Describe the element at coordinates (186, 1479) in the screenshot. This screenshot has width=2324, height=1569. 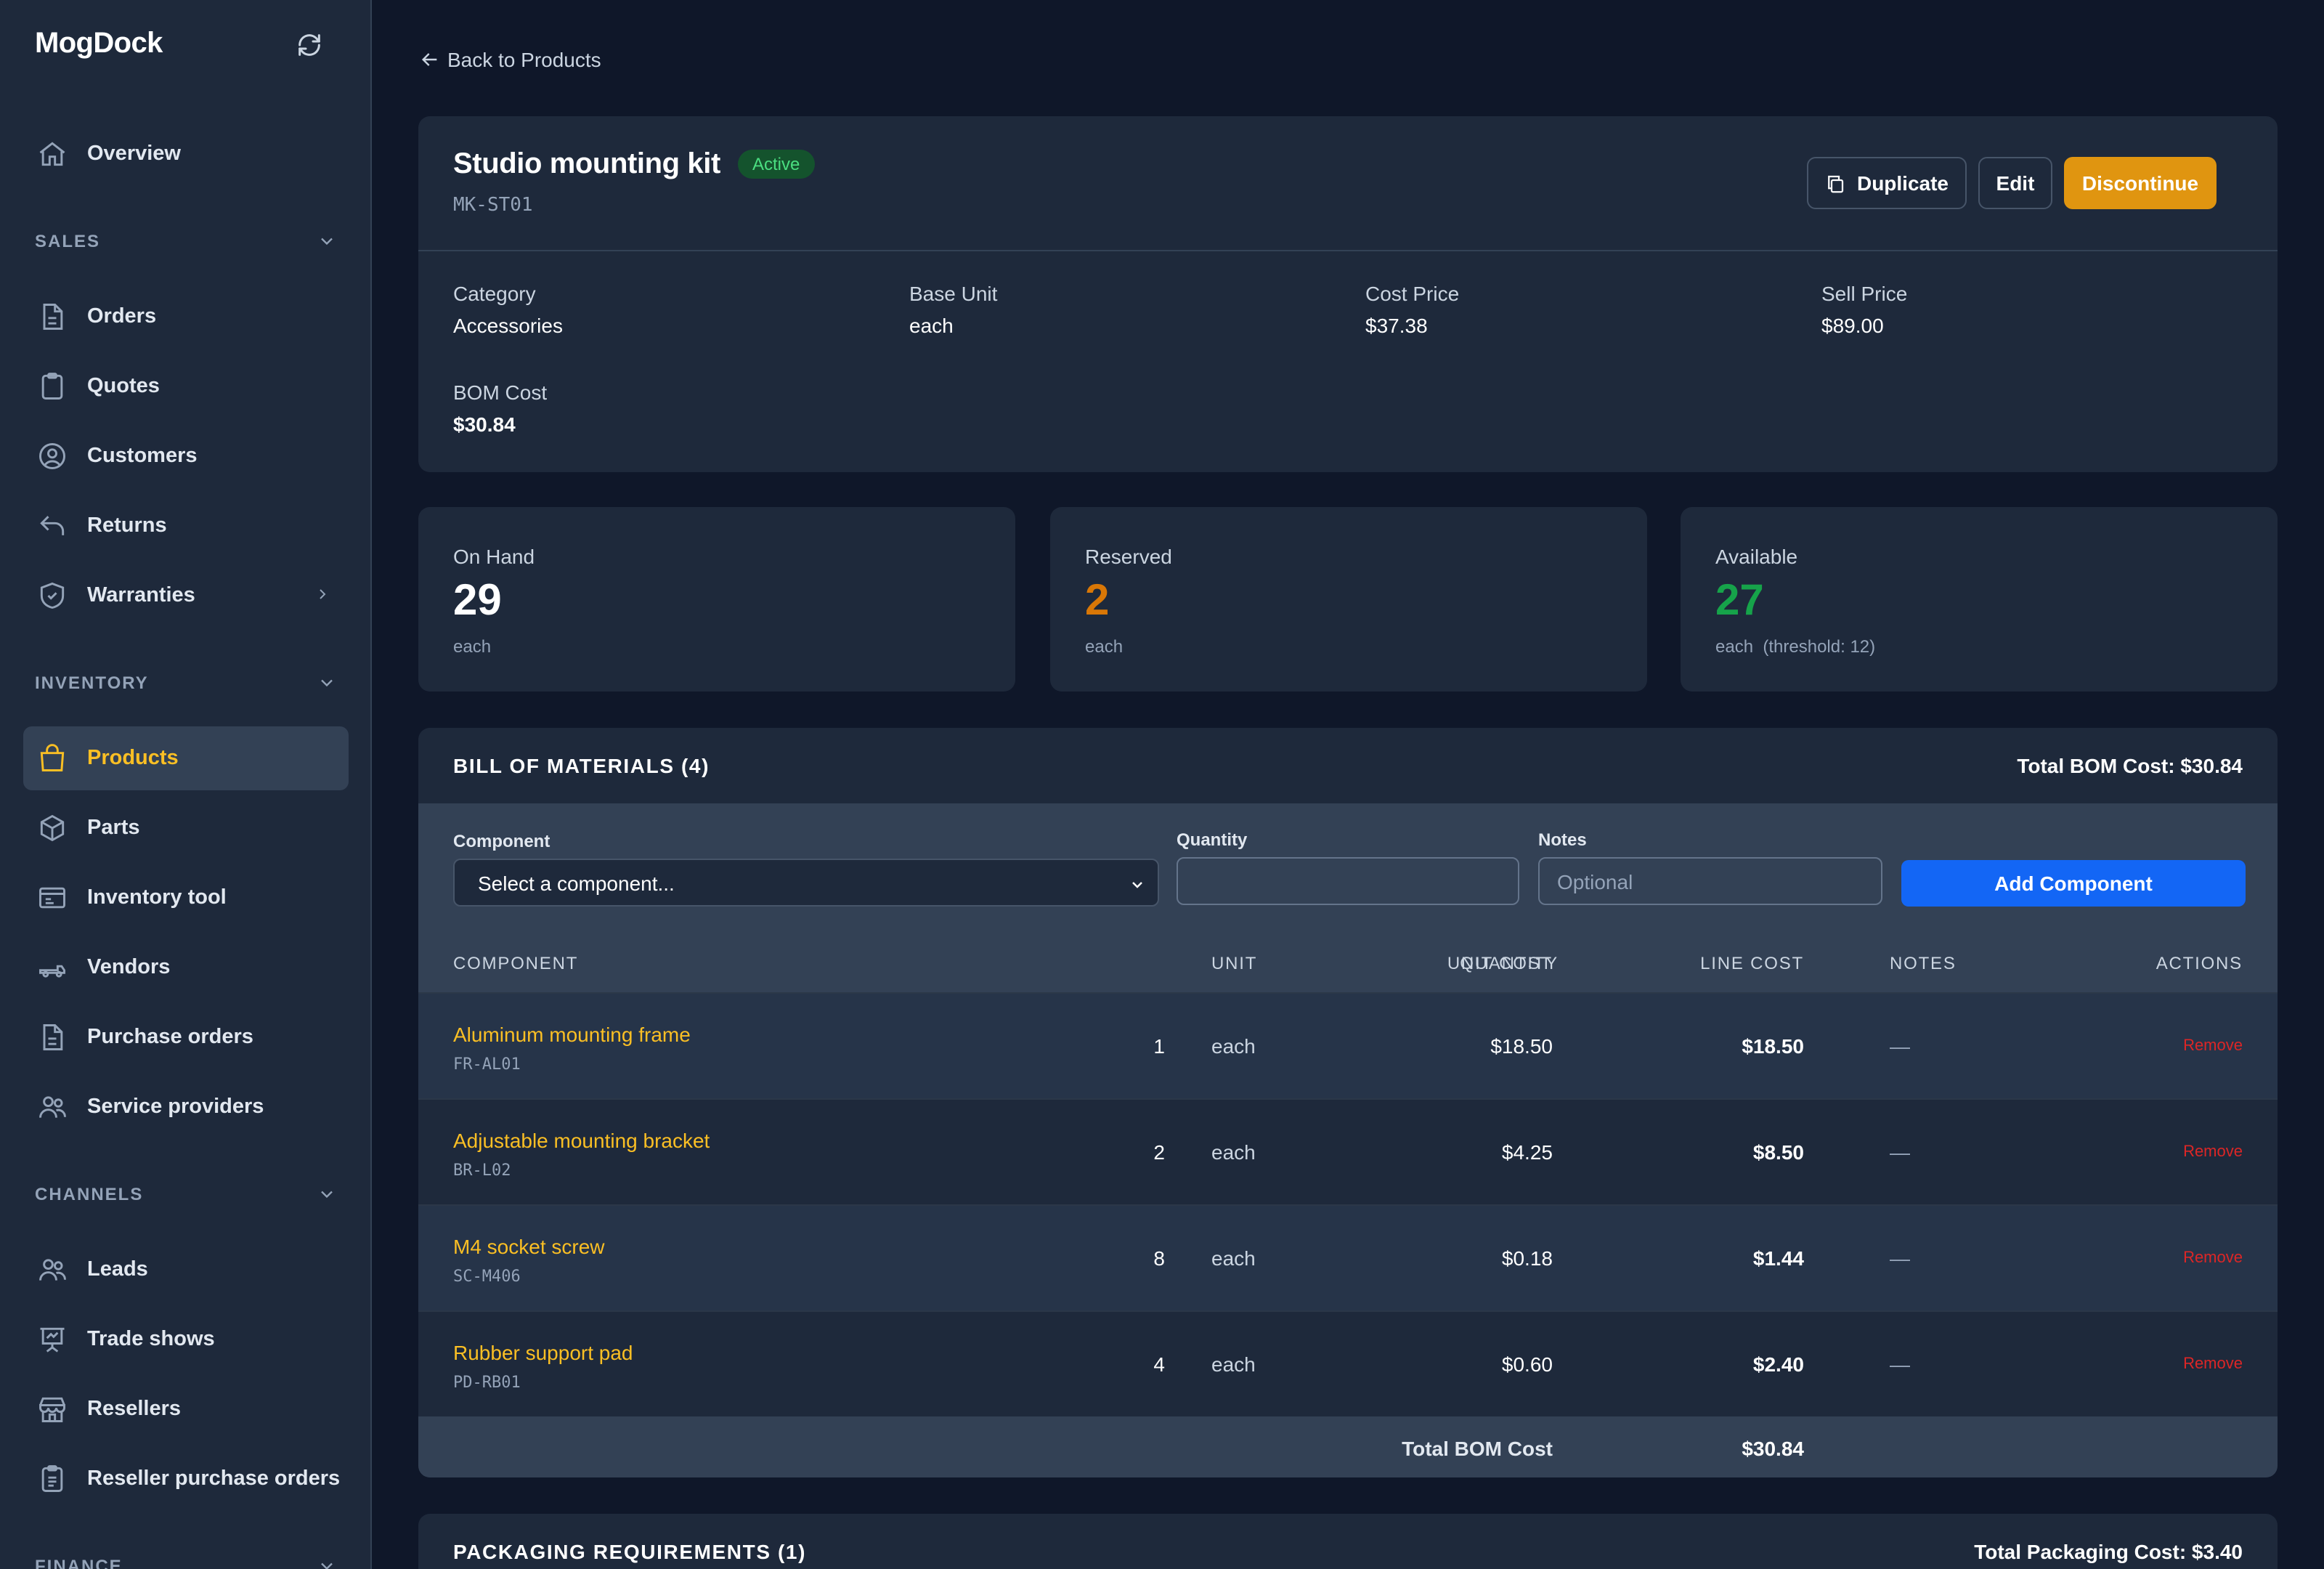
I see `sidebar-item-reseller-purchase-orders: Reseller purchase orders` at that location.